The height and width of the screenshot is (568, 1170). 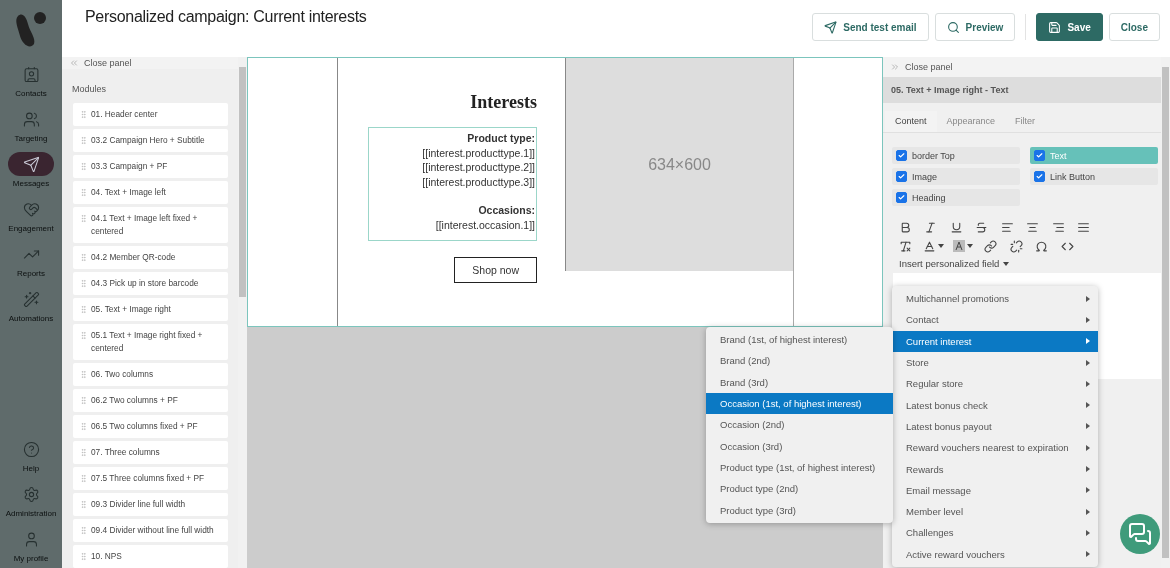 What do you see at coordinates (933, 246) in the screenshot?
I see `text-color-icon` at bounding box center [933, 246].